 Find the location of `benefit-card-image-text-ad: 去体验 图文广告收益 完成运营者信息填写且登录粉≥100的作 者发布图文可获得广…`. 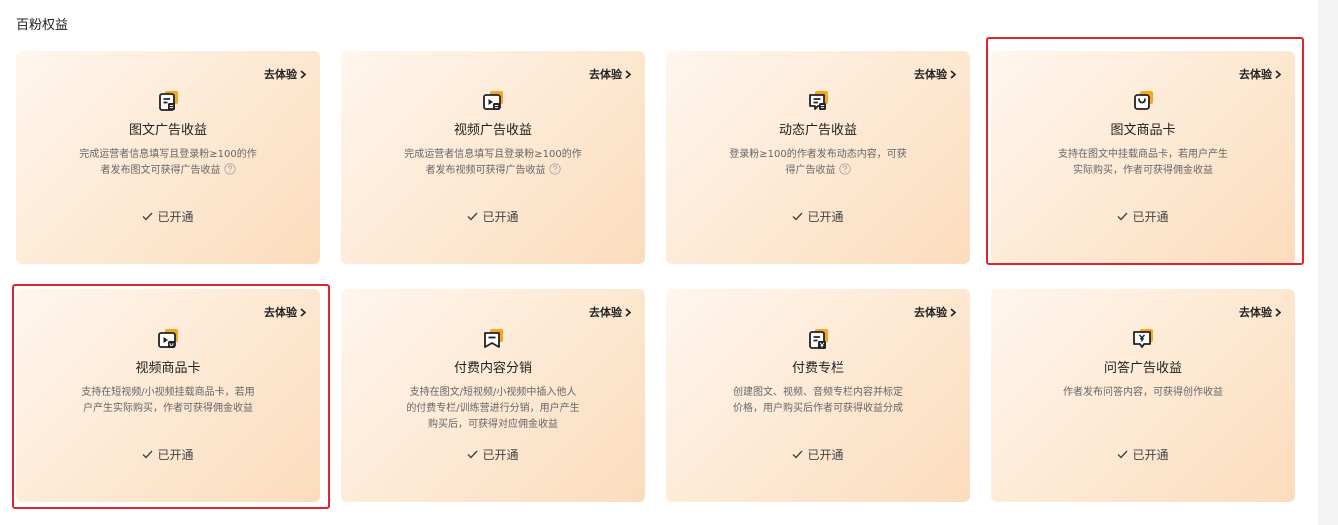

benefit-card-image-text-ad: 去体验 图文广告收益 完成运营者信息填写且登录粉≥100的作 者发布图文可获得广… is located at coordinates (168, 157).